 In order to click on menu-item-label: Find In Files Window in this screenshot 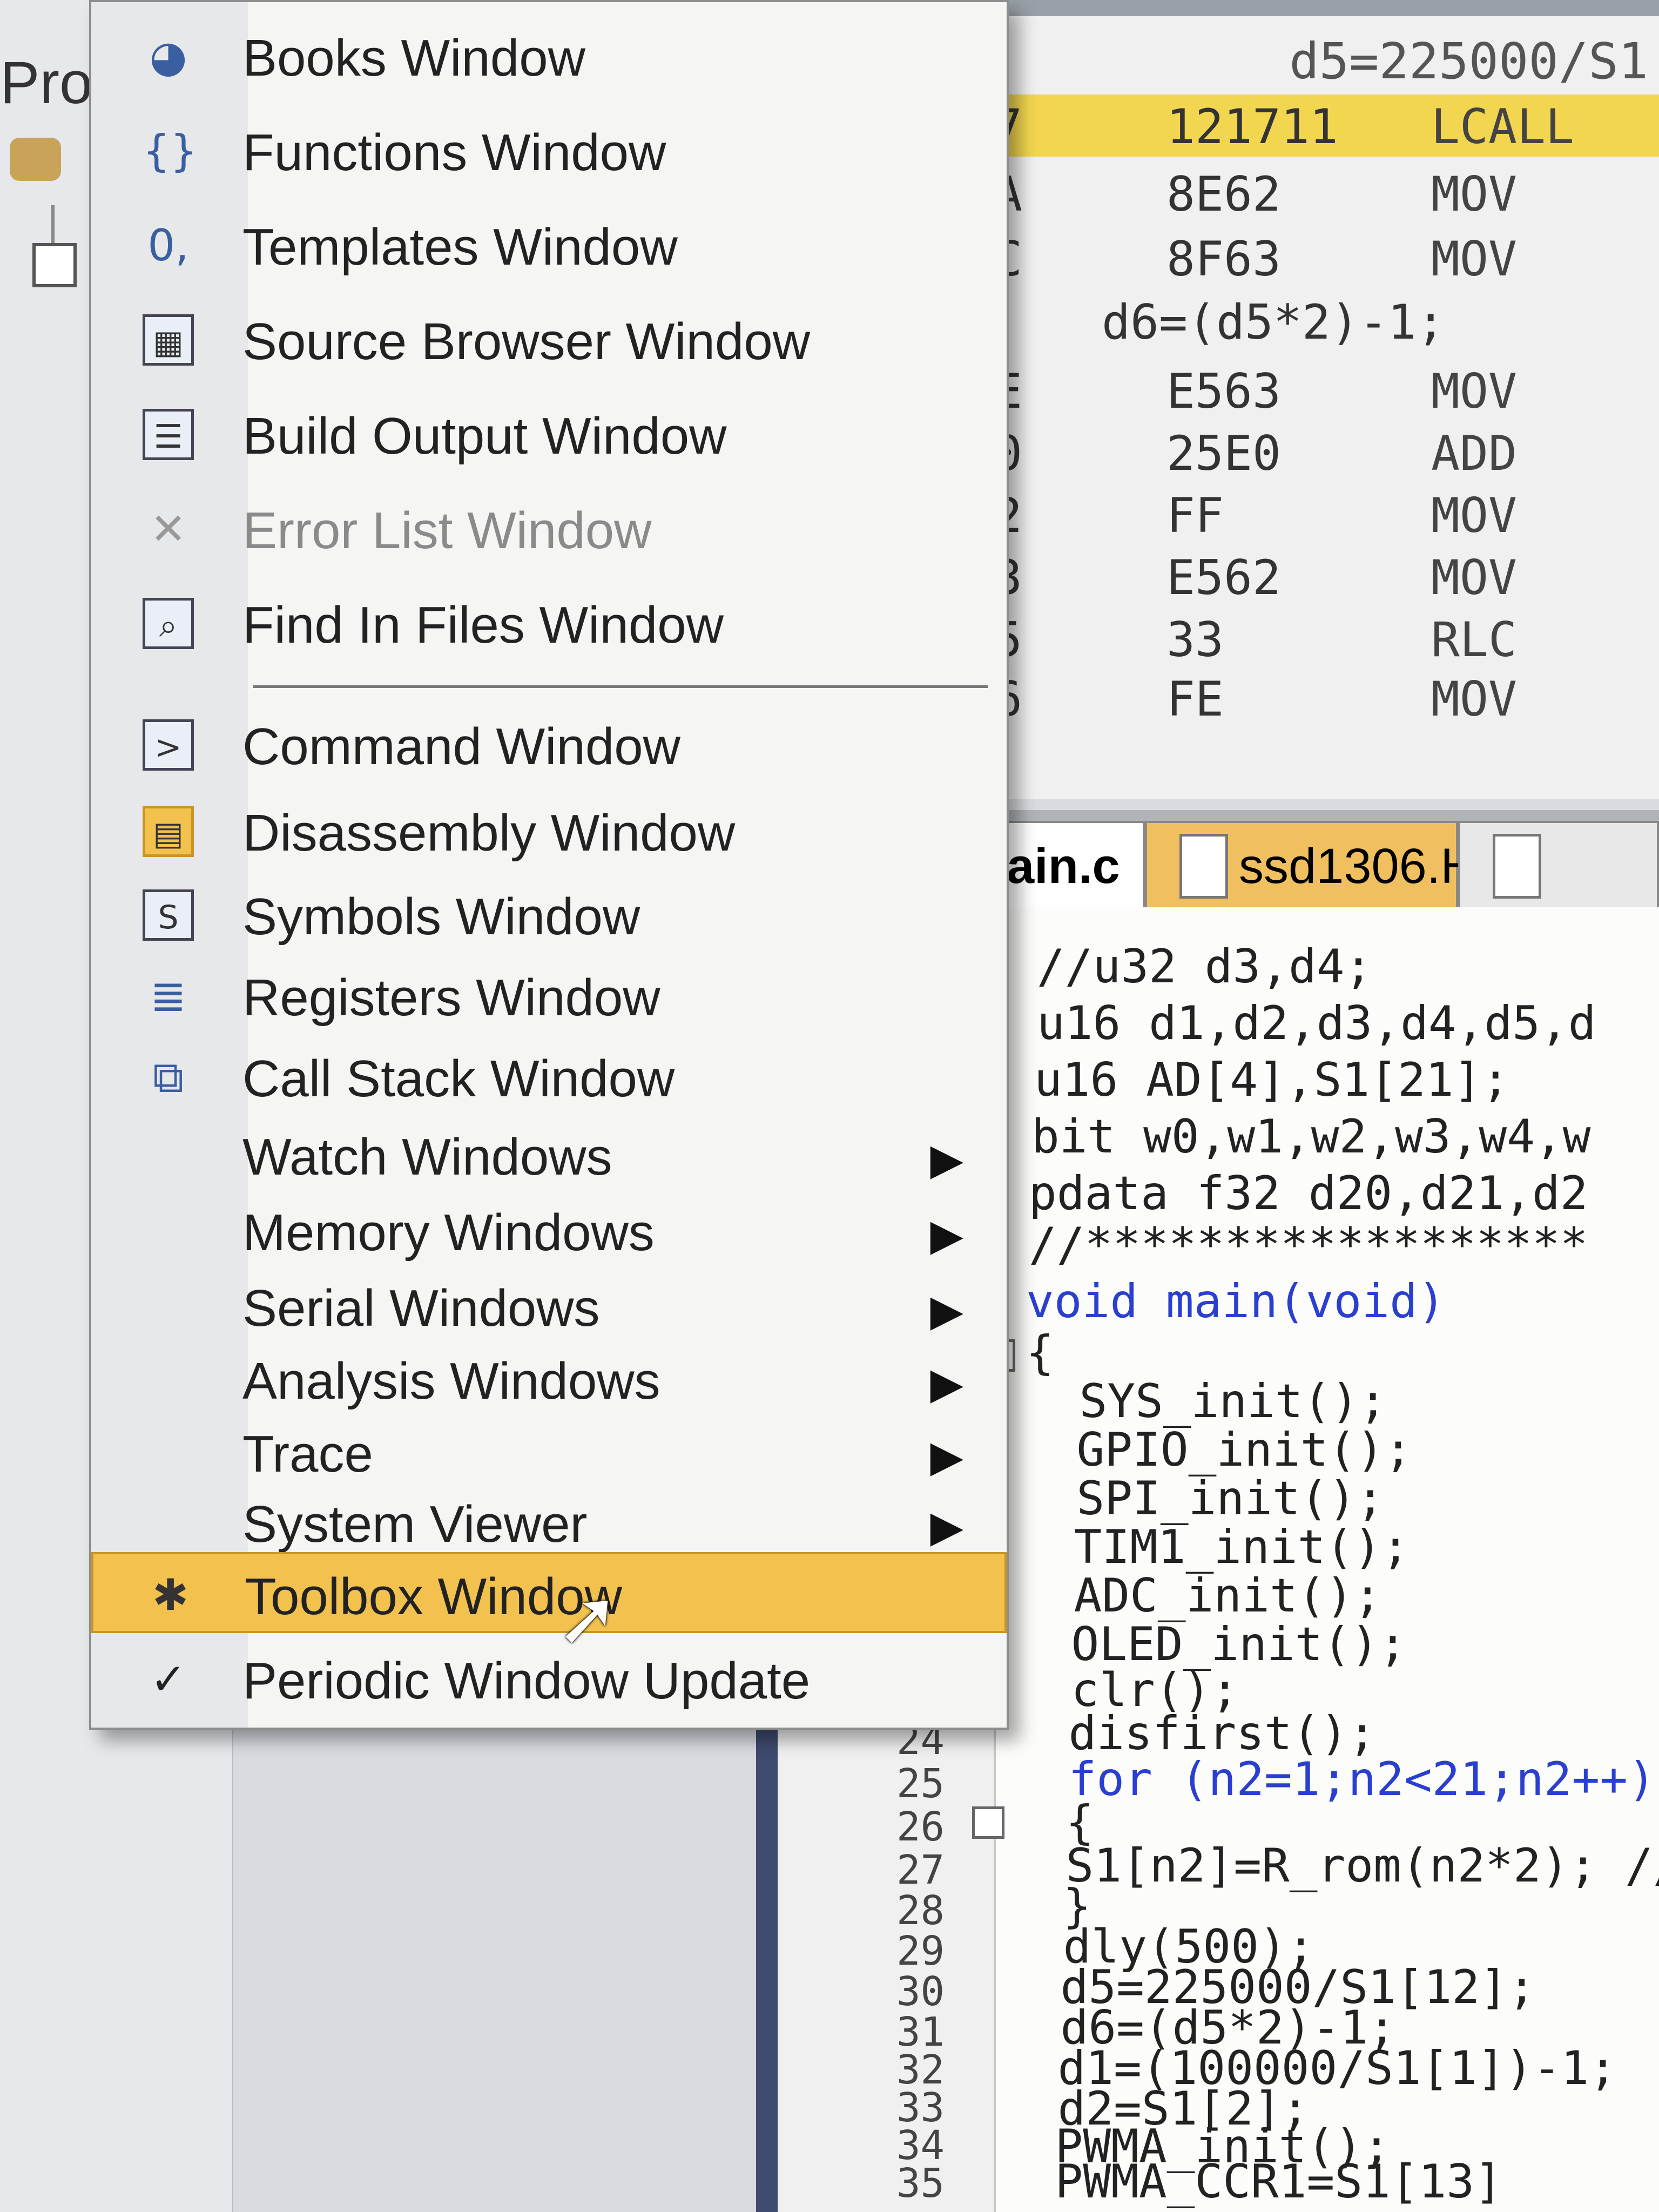, I will do `click(483, 625)`.